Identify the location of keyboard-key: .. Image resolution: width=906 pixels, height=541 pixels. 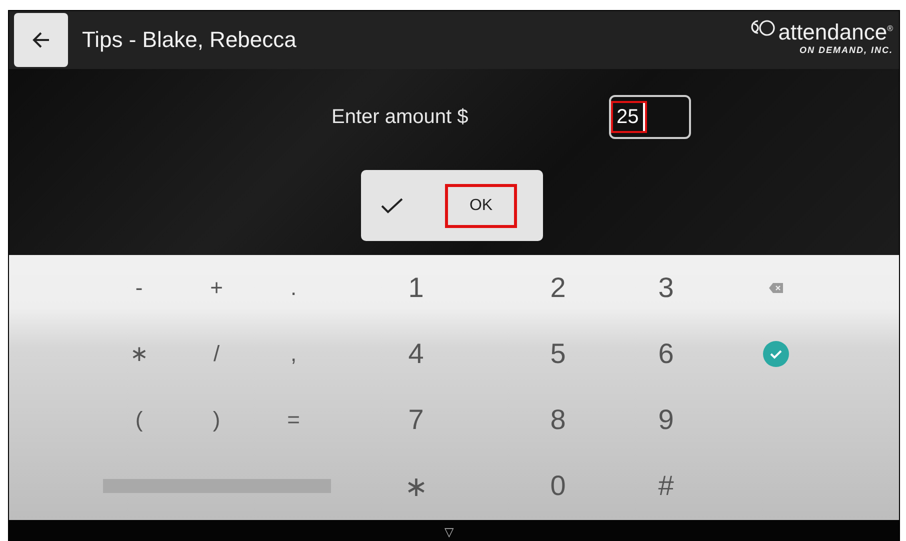
(293, 288).